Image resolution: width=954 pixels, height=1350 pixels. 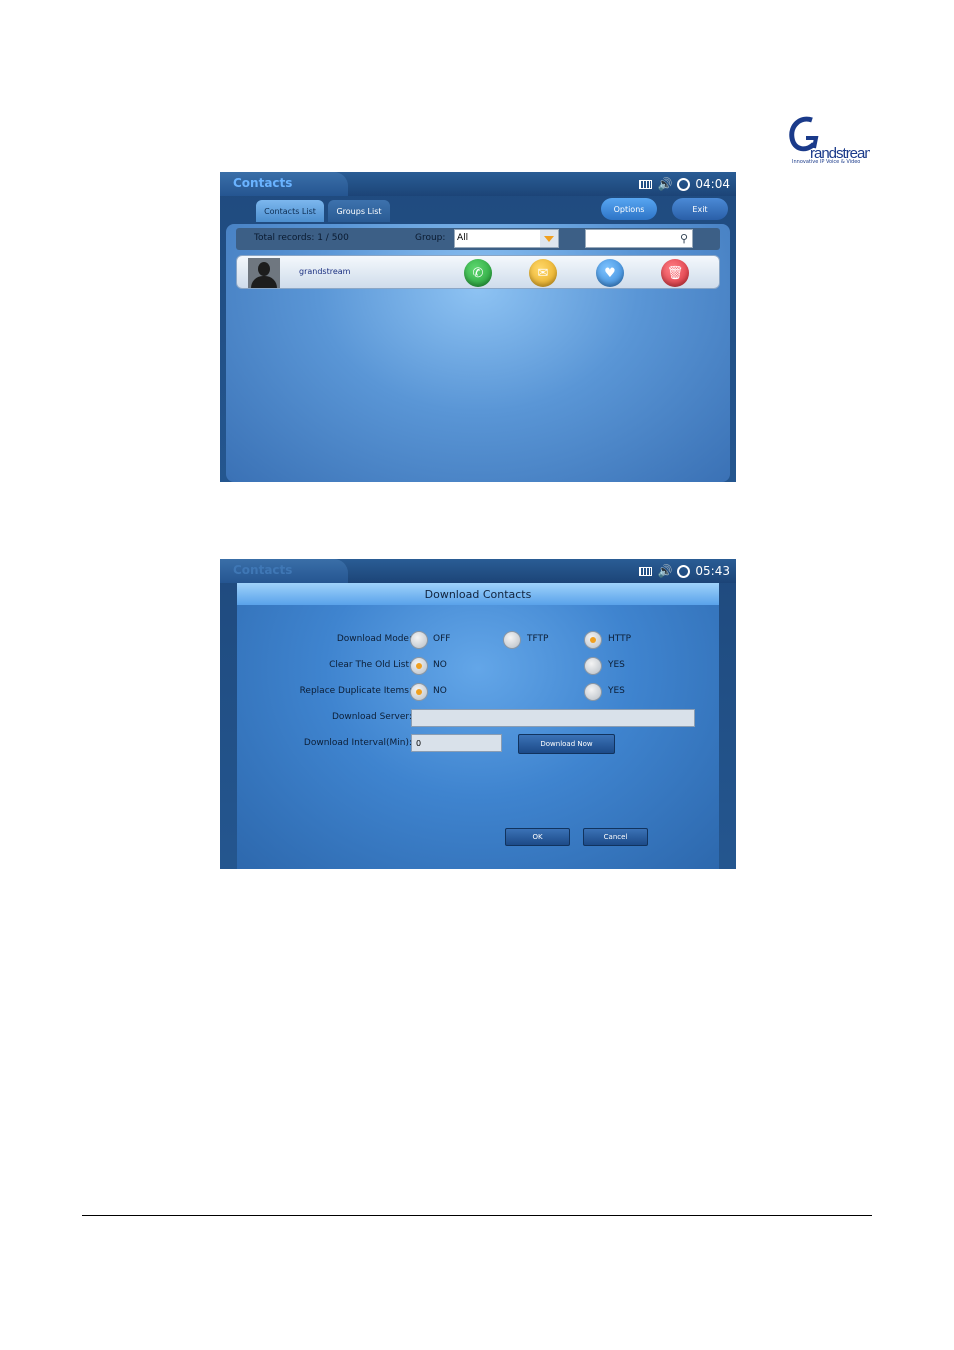 I want to click on server-input, so click(x=553, y=718).